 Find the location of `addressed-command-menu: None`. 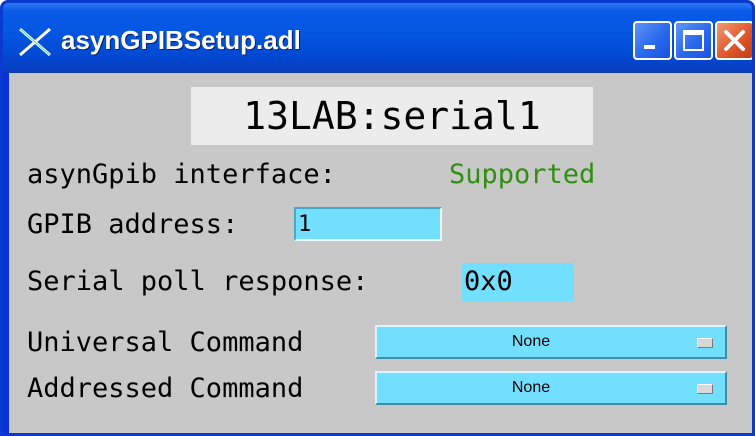

addressed-command-menu: None is located at coordinates (551, 388).